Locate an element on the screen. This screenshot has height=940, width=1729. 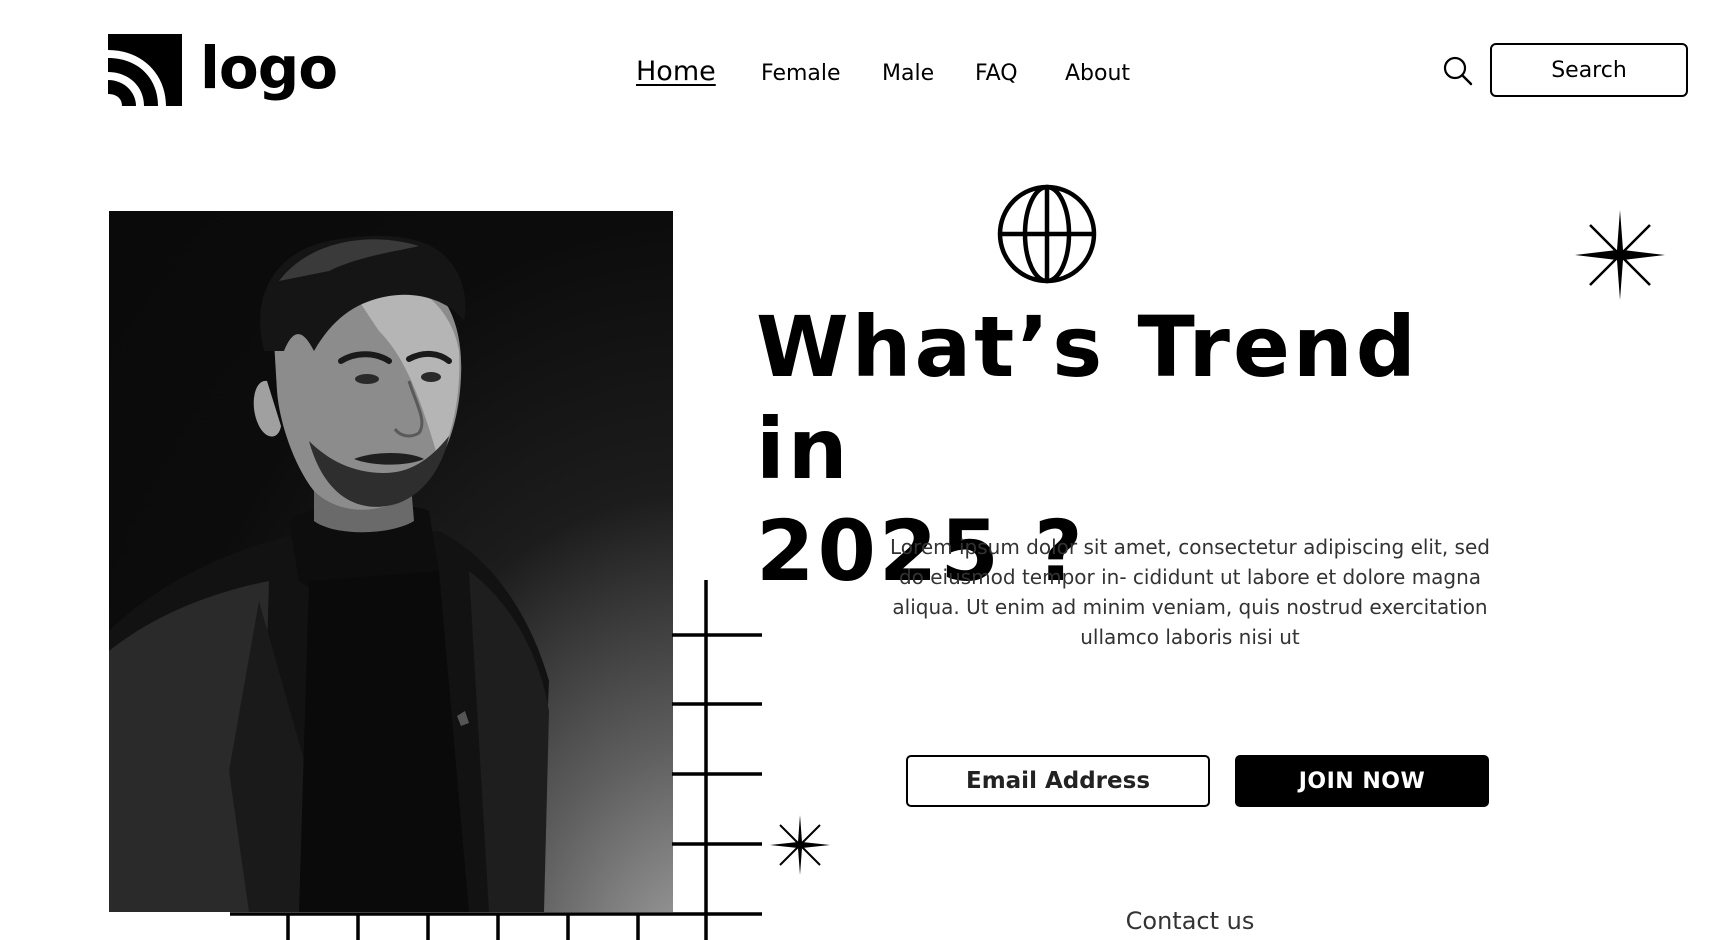
contact-us-link: Contact us is located at coordinates (1190, 921).